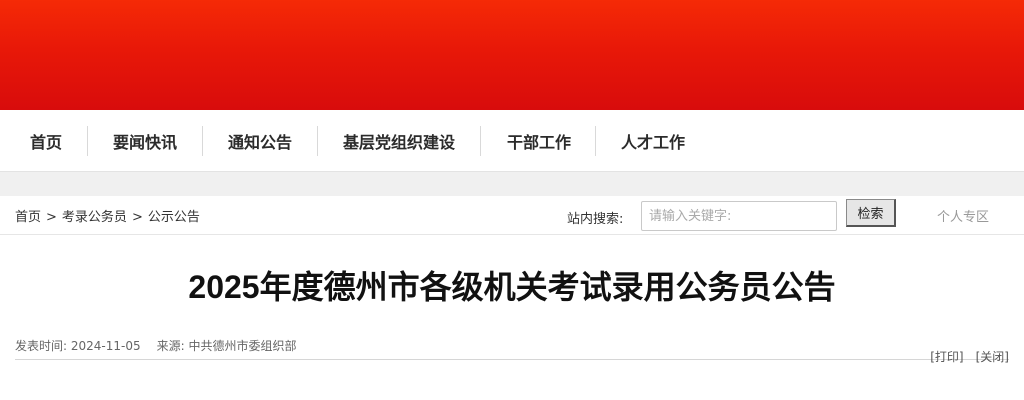  I want to click on breadcrumb-home: 首页, so click(28, 217).